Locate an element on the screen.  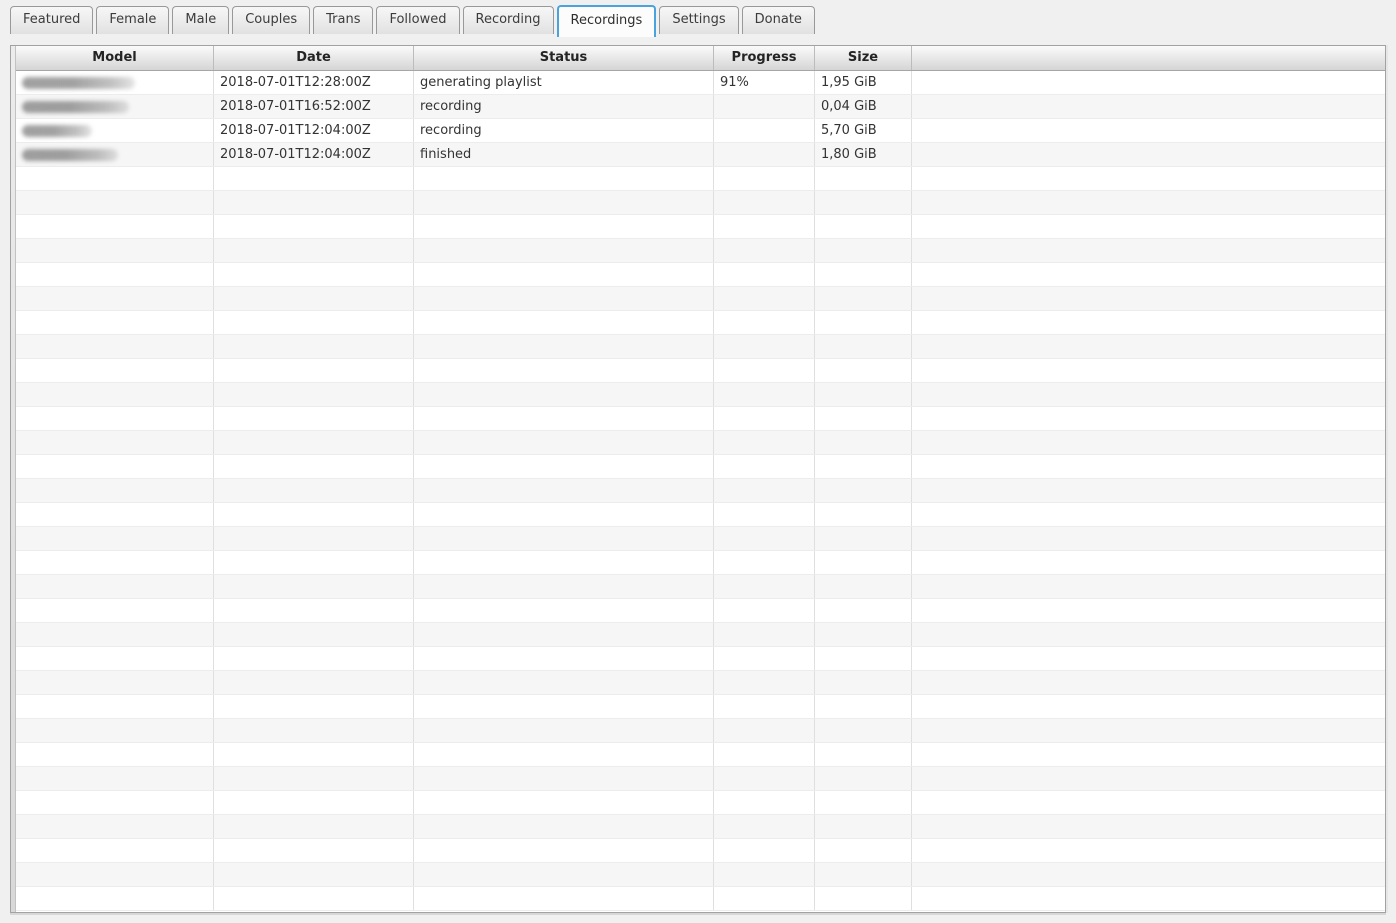
tab-recording: Recording is located at coordinates (508, 20).